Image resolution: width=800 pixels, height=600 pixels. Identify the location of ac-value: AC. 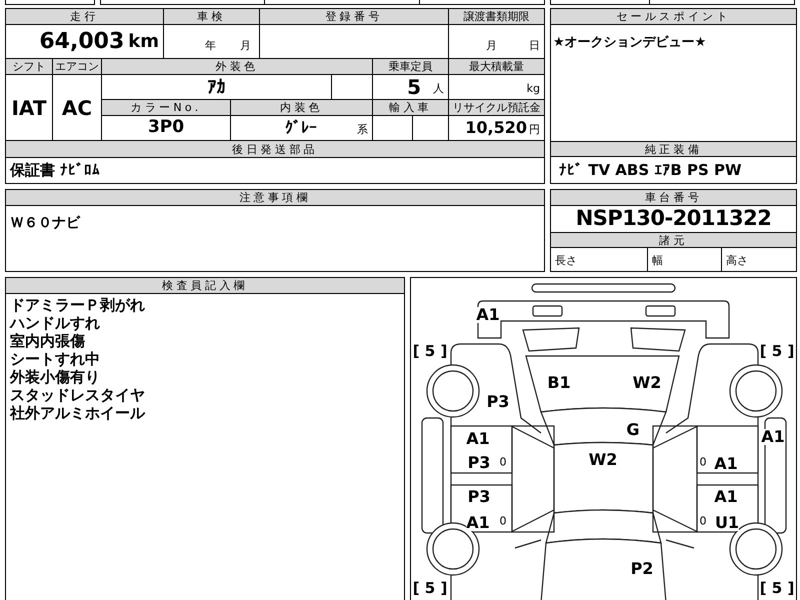
(77, 108).